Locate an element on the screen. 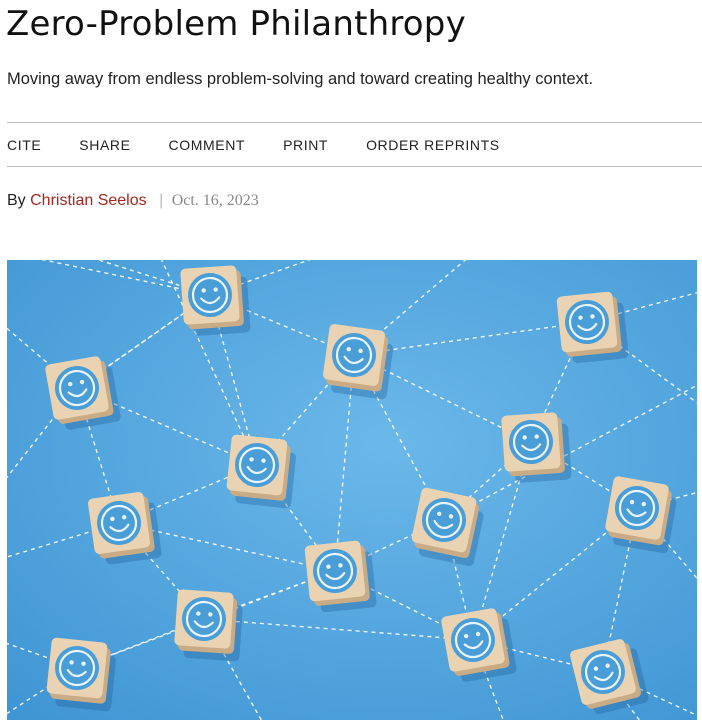 This screenshot has width=702, height=720. article-title: Zero-Problem Philanthropy is located at coordinates (236, 24).